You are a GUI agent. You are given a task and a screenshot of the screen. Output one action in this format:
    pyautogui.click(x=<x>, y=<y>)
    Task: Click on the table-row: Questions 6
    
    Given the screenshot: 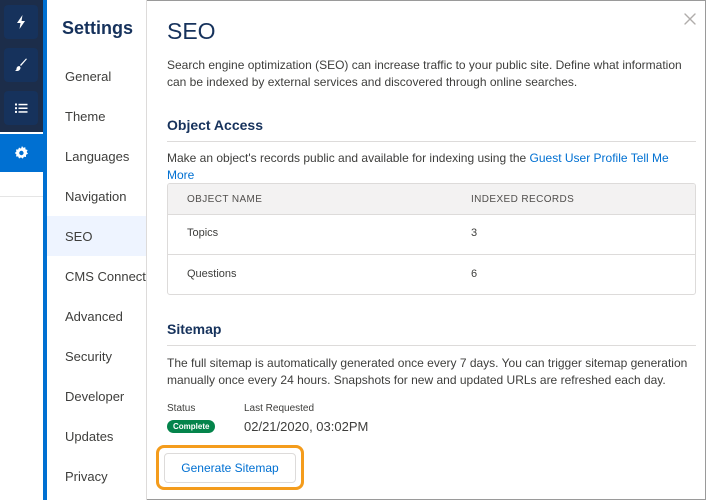 What is the action you would take?
    pyautogui.click(x=431, y=275)
    